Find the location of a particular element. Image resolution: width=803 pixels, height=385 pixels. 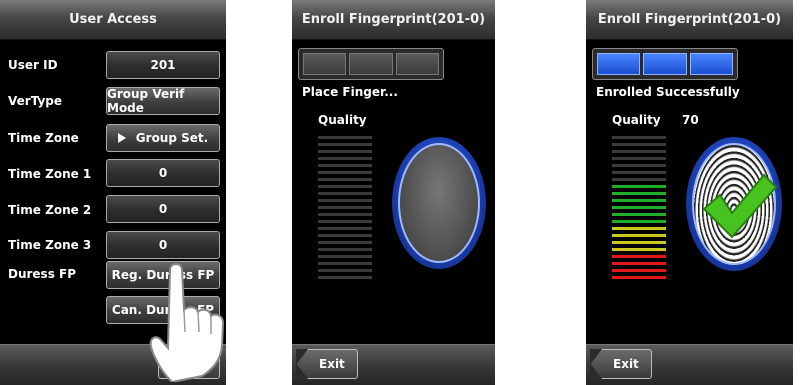

time-zone-value: Group Set. is located at coordinates (172, 138).